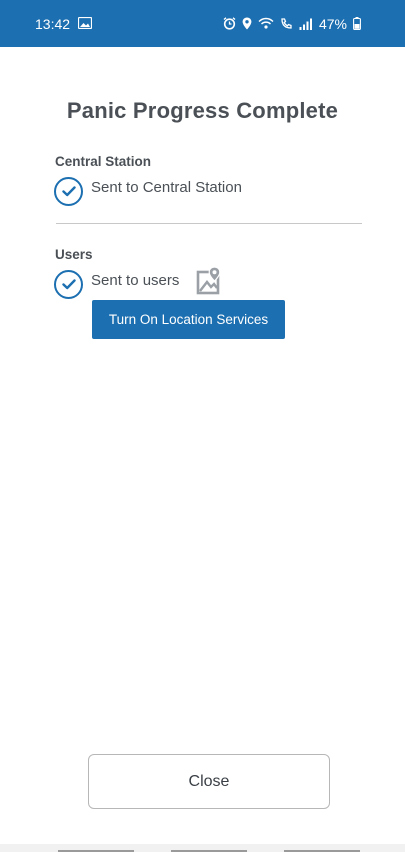 Image resolution: width=405 pixels, height=852 pixels. I want to click on users-status: Sent to users, so click(135, 280).